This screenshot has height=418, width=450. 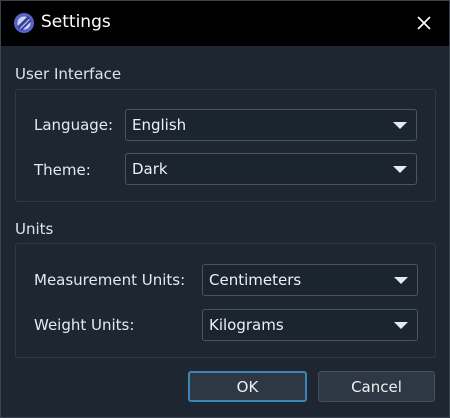 What do you see at coordinates (310, 280) in the screenshot?
I see `measurement-units-select: Centimeters` at bounding box center [310, 280].